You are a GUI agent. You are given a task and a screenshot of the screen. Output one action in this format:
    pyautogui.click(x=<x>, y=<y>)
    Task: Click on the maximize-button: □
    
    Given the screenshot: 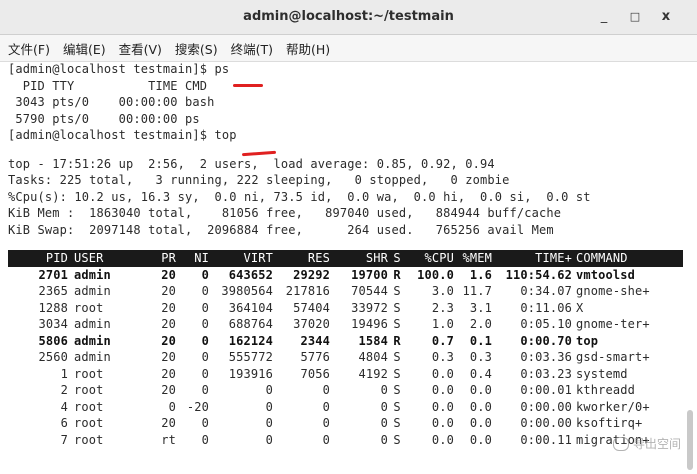 What is the action you would take?
    pyautogui.click(x=635, y=17)
    